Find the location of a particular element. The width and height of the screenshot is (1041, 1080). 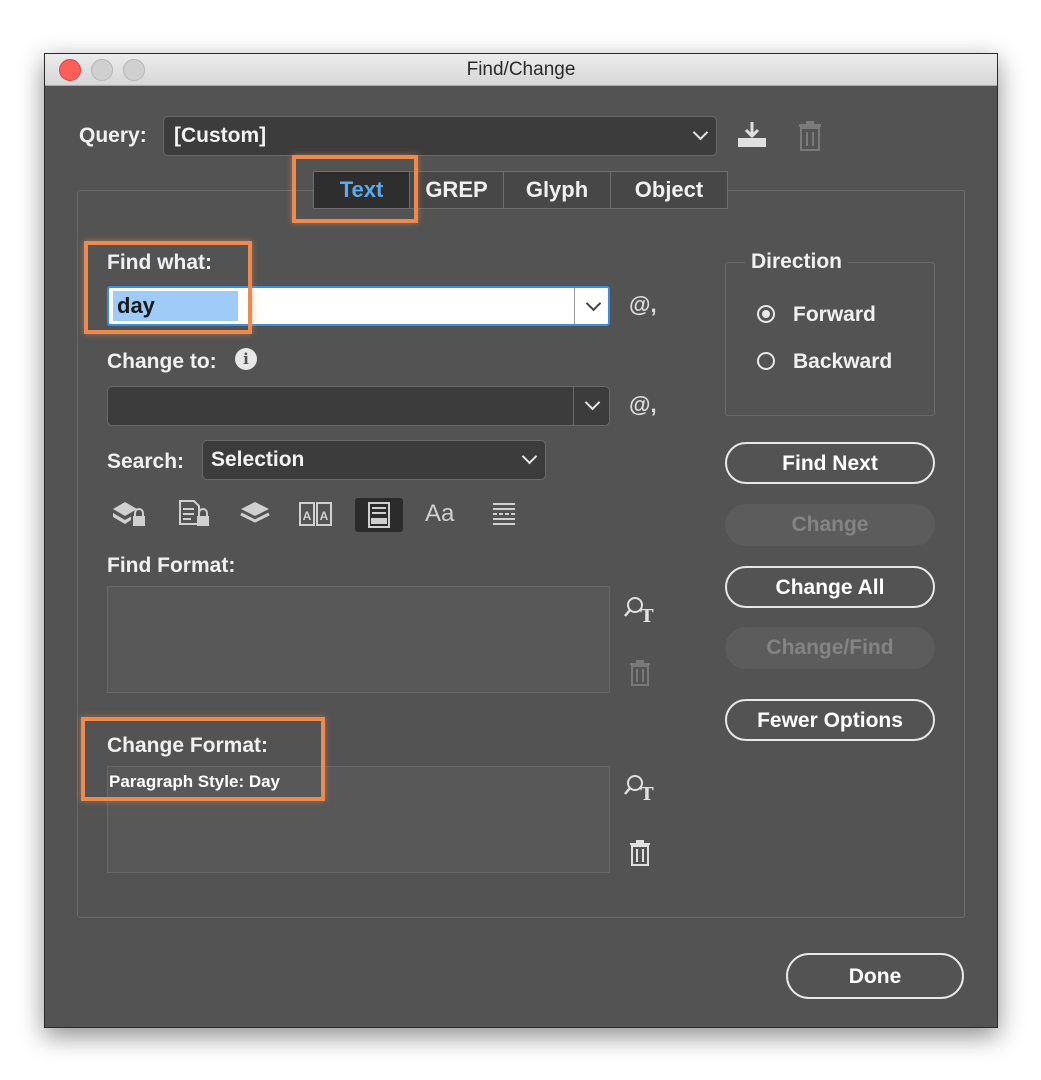

search-label: Search: is located at coordinates (146, 461).